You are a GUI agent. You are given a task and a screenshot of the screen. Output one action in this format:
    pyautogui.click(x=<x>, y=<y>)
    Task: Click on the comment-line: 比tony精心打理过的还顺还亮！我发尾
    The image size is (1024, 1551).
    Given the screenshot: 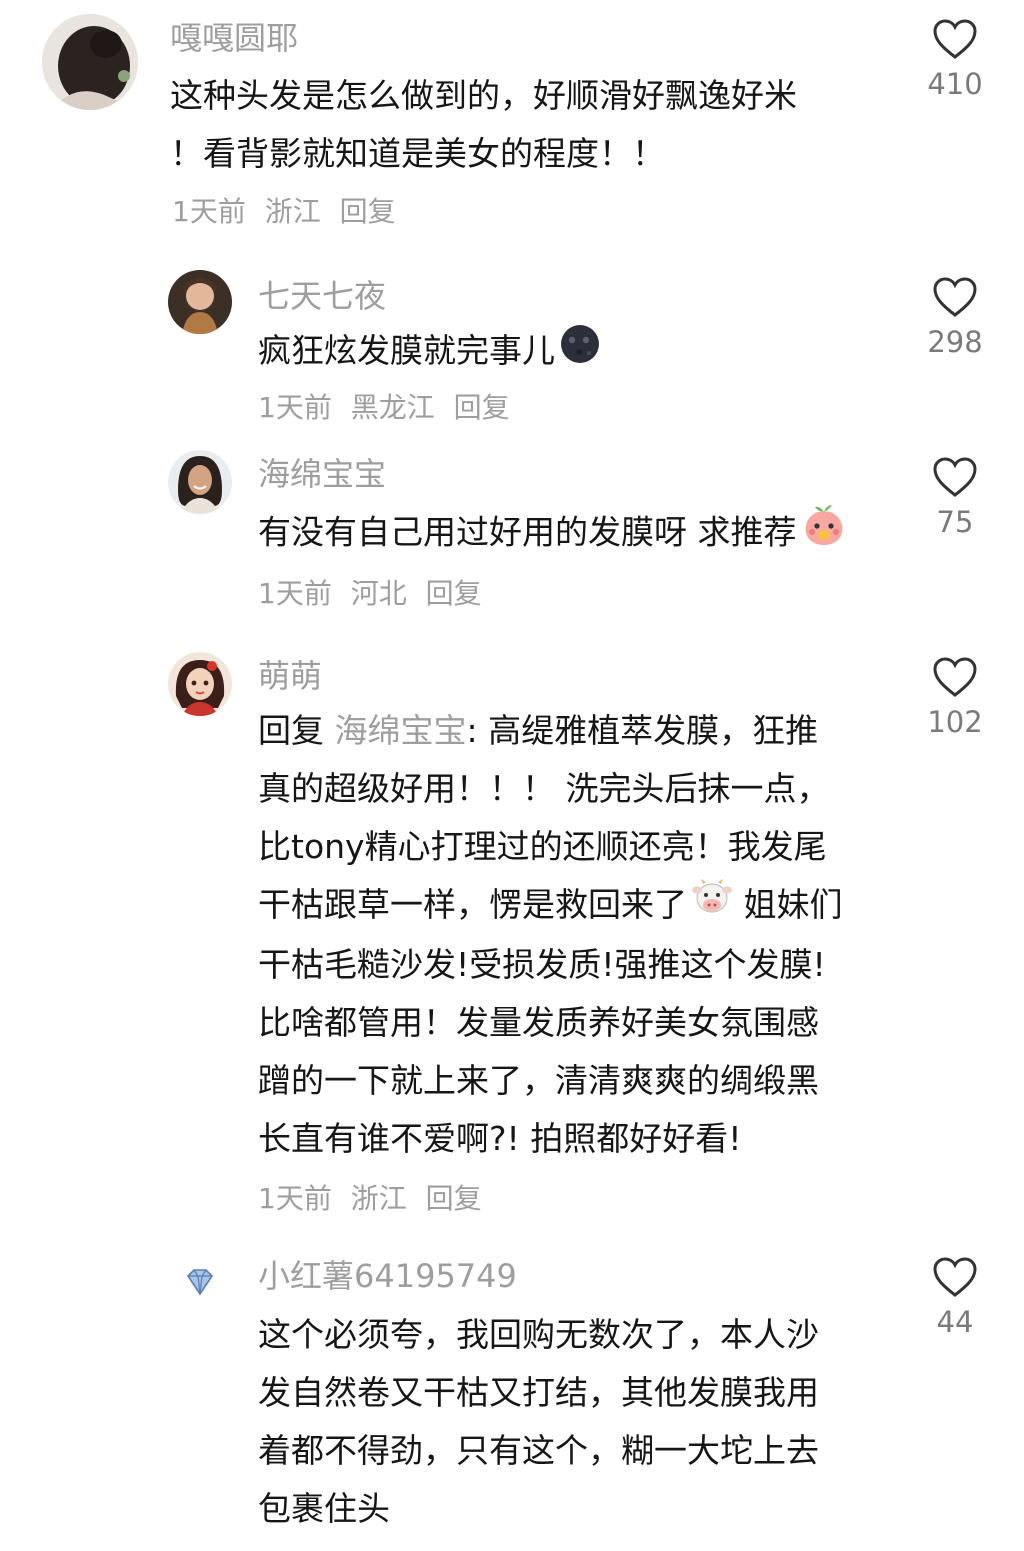 What is the action you would take?
    pyautogui.click(x=542, y=846)
    